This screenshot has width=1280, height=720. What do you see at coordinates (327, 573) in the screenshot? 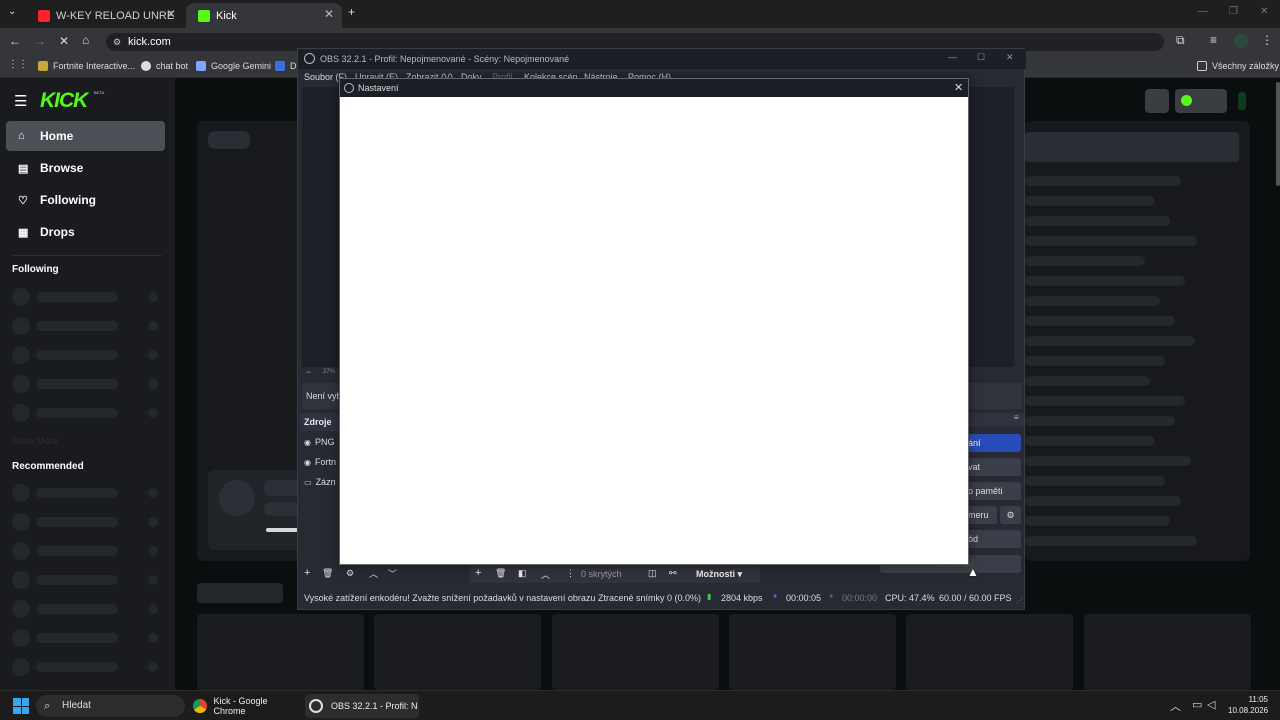
I see `remove-source-icon: 🗑` at bounding box center [327, 573].